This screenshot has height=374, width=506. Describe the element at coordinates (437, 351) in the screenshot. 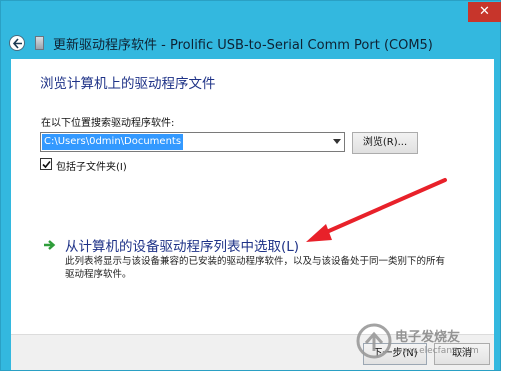

I see `watermark-url: www.elecfans.com` at that location.